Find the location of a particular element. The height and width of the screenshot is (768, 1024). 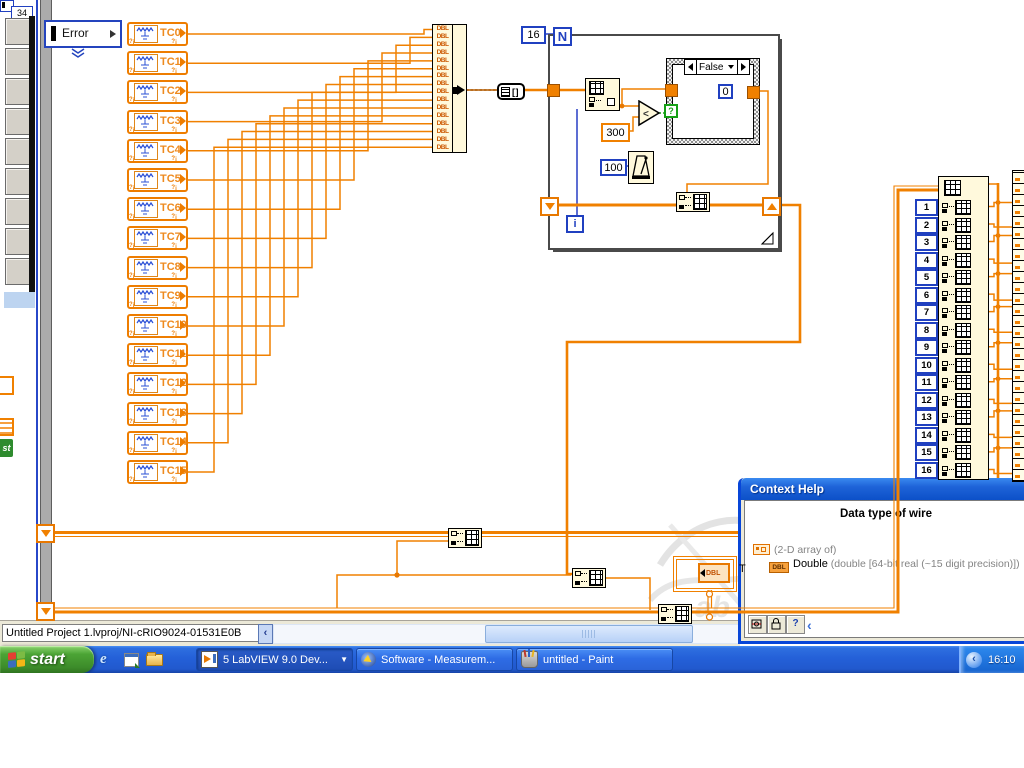

tc-io-node-tc15: TC15 ?¡ ?¡ is located at coordinates (157, 472).